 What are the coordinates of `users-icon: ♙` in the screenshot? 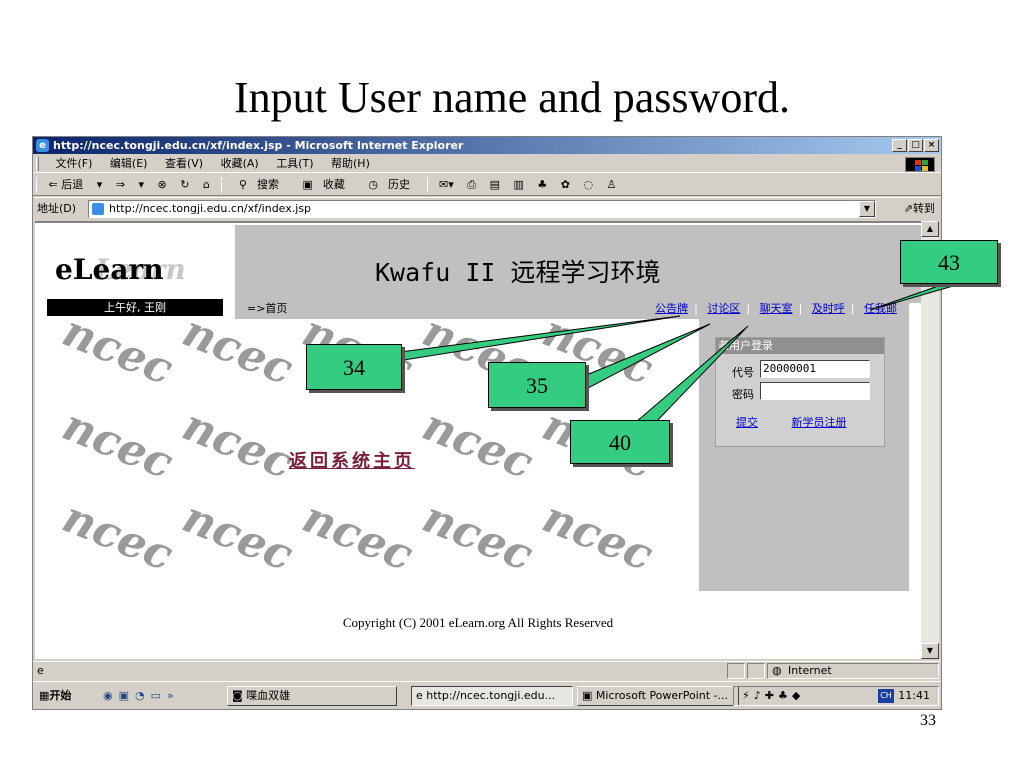 It's located at (612, 185).